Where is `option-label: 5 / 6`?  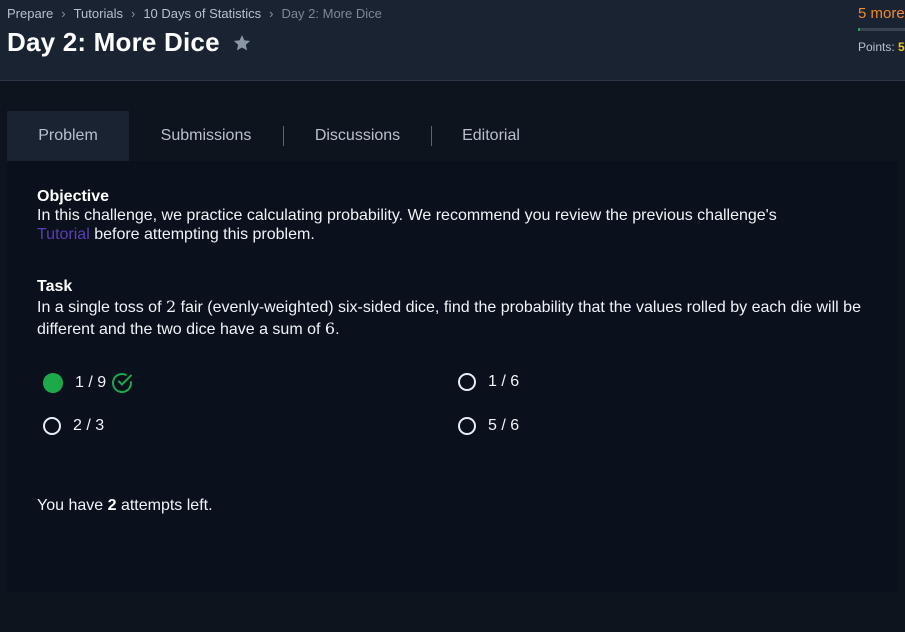 option-label: 5 / 6 is located at coordinates (504, 425).